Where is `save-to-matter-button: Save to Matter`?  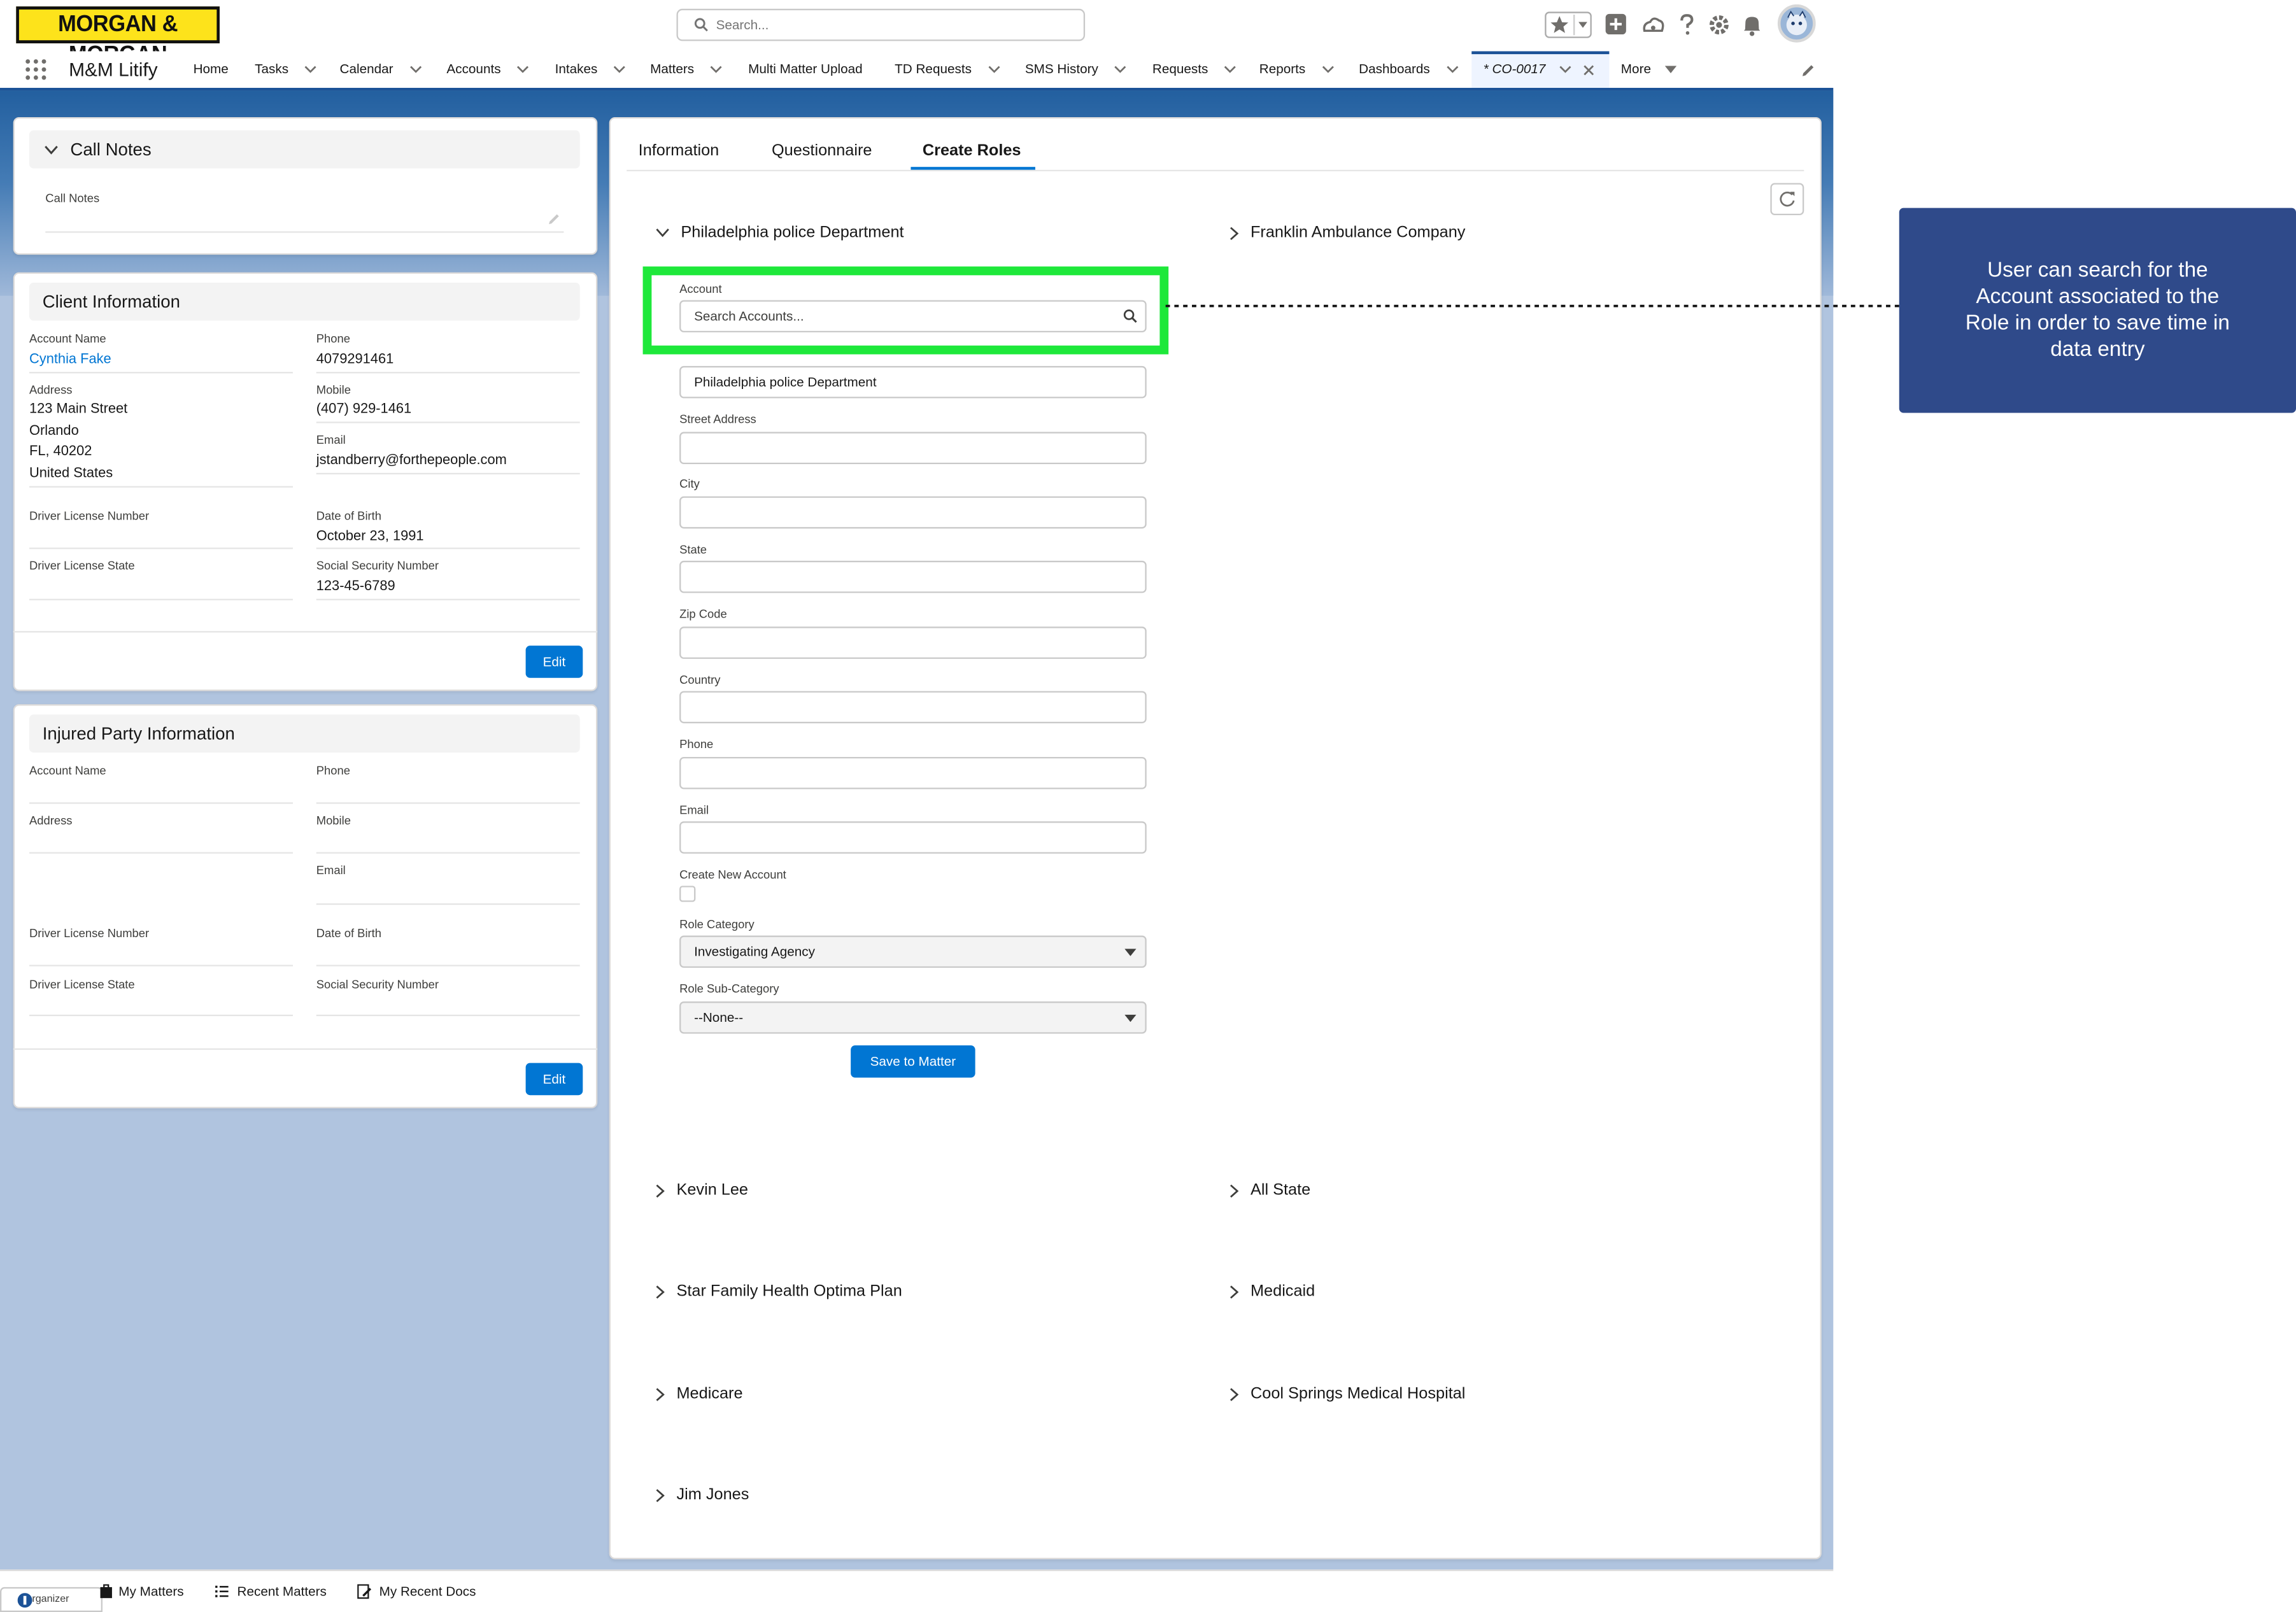 save-to-matter-button: Save to Matter is located at coordinates (913, 1061).